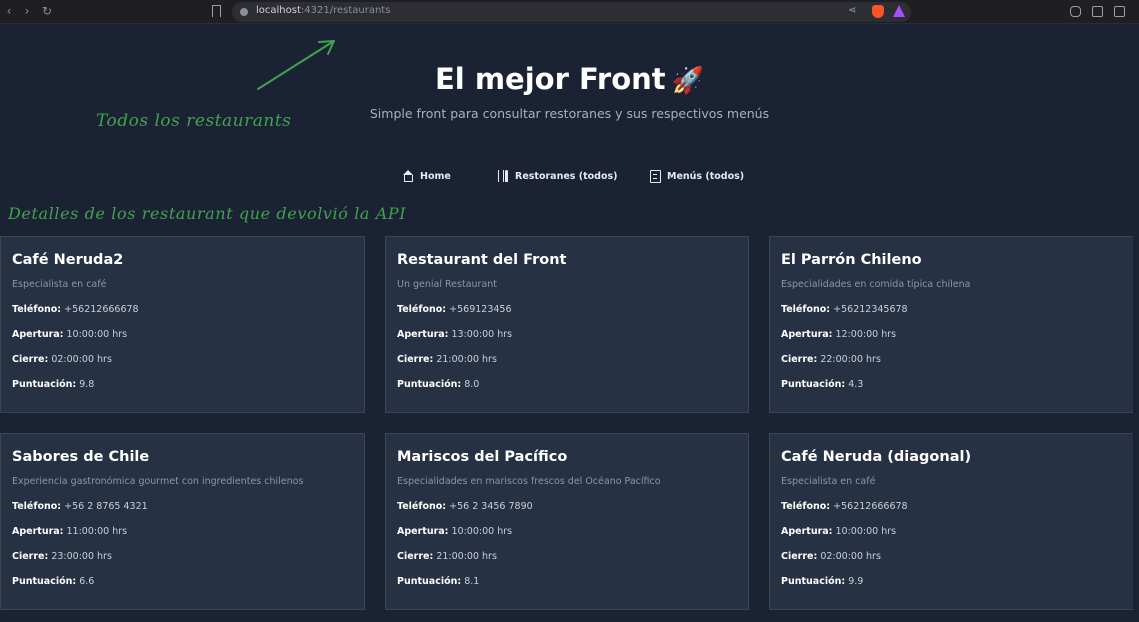 This screenshot has width=1139, height=622. I want to click on restaurant-name: Café Neruda2, so click(68, 260).